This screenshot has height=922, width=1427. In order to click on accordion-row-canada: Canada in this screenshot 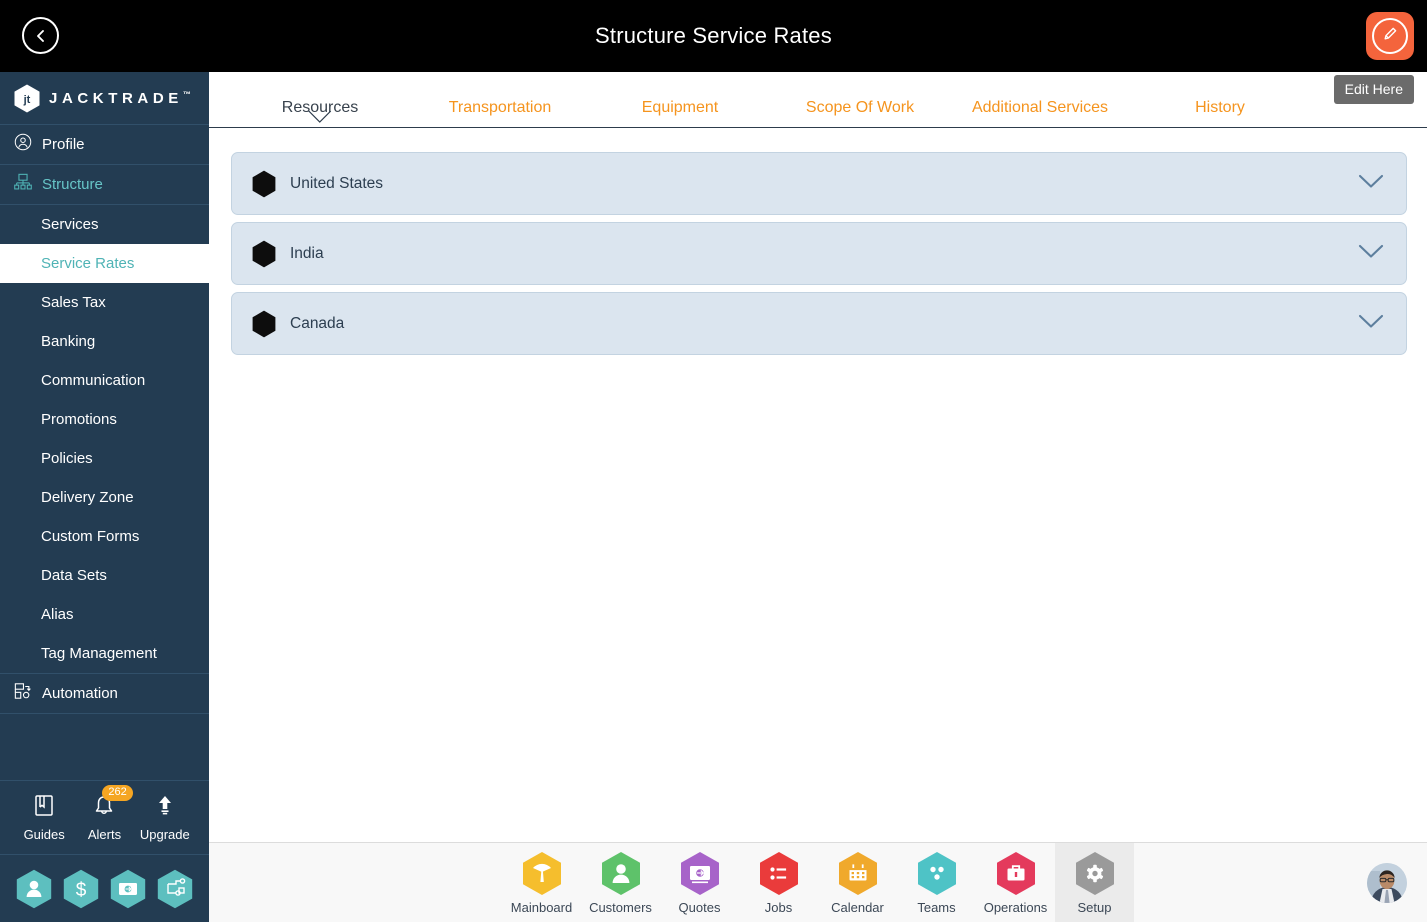, I will do `click(819, 323)`.